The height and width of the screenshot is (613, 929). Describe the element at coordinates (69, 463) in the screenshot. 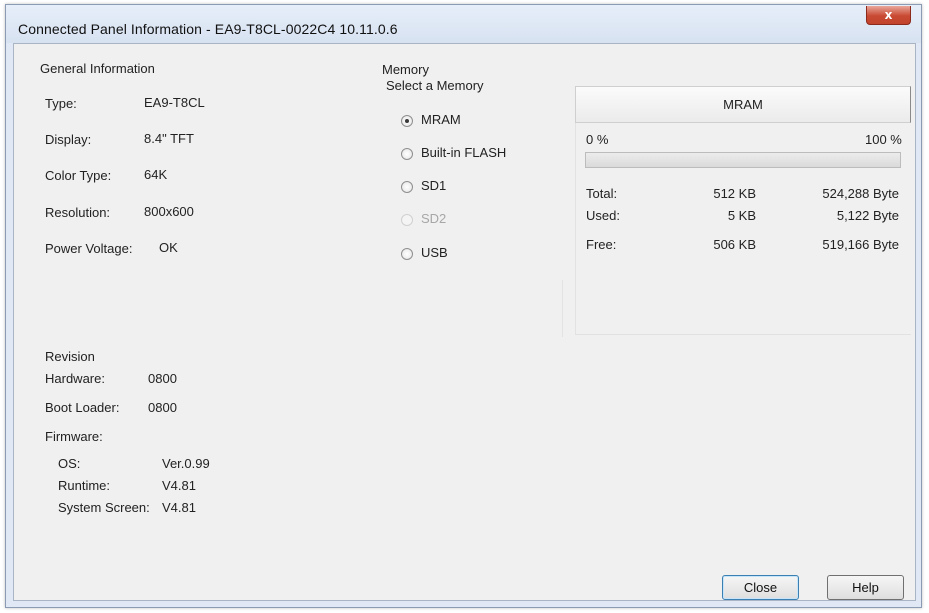

I see `os-label: OS:` at that location.